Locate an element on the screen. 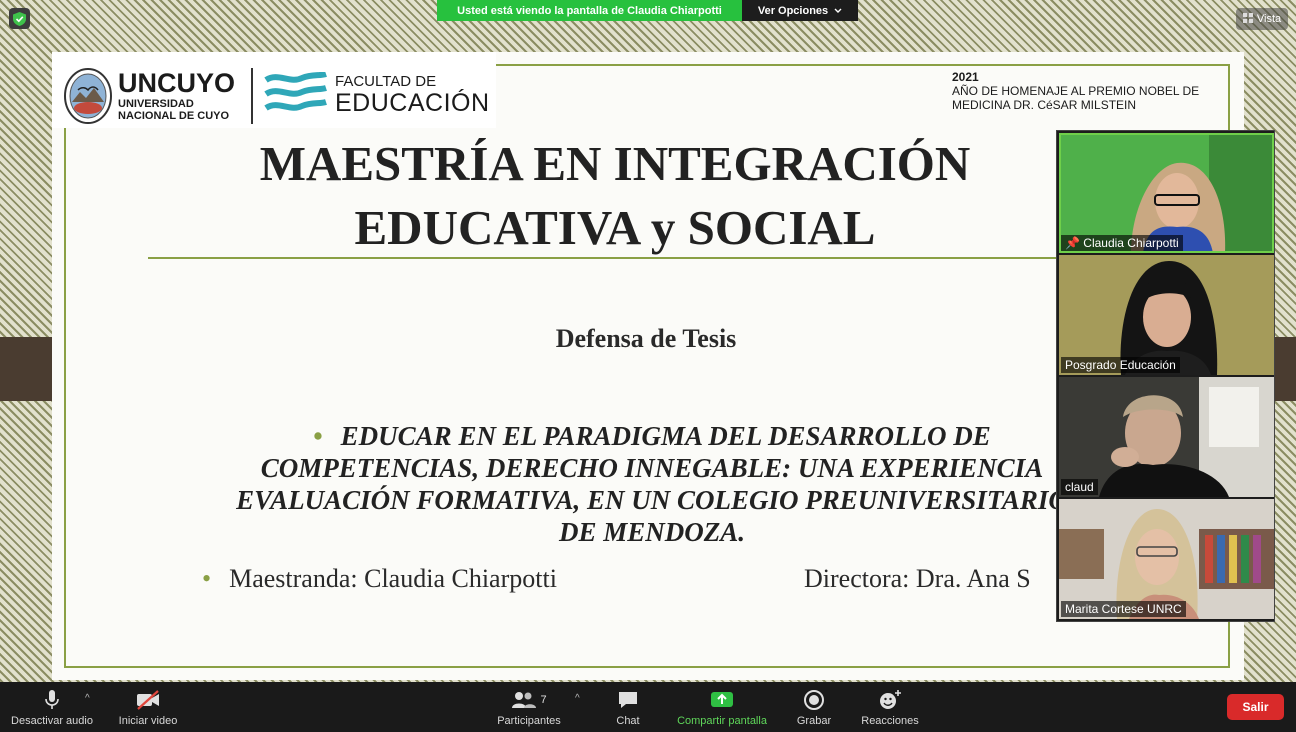 Image resolution: width=1296 pixels, height=732 pixels. view-options-button: Ver Opciones is located at coordinates (800, 10).